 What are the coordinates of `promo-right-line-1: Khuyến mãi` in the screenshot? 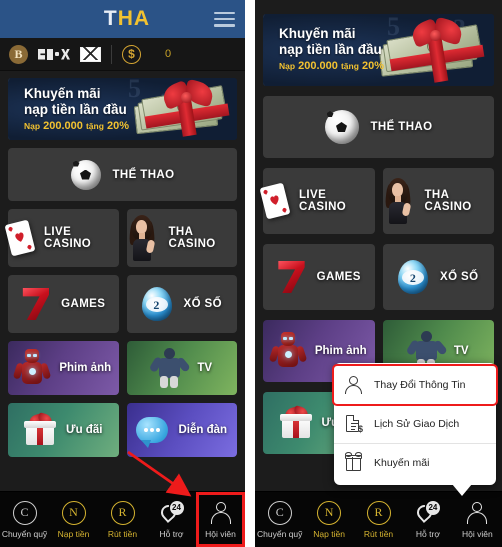 It's located at (317, 33).